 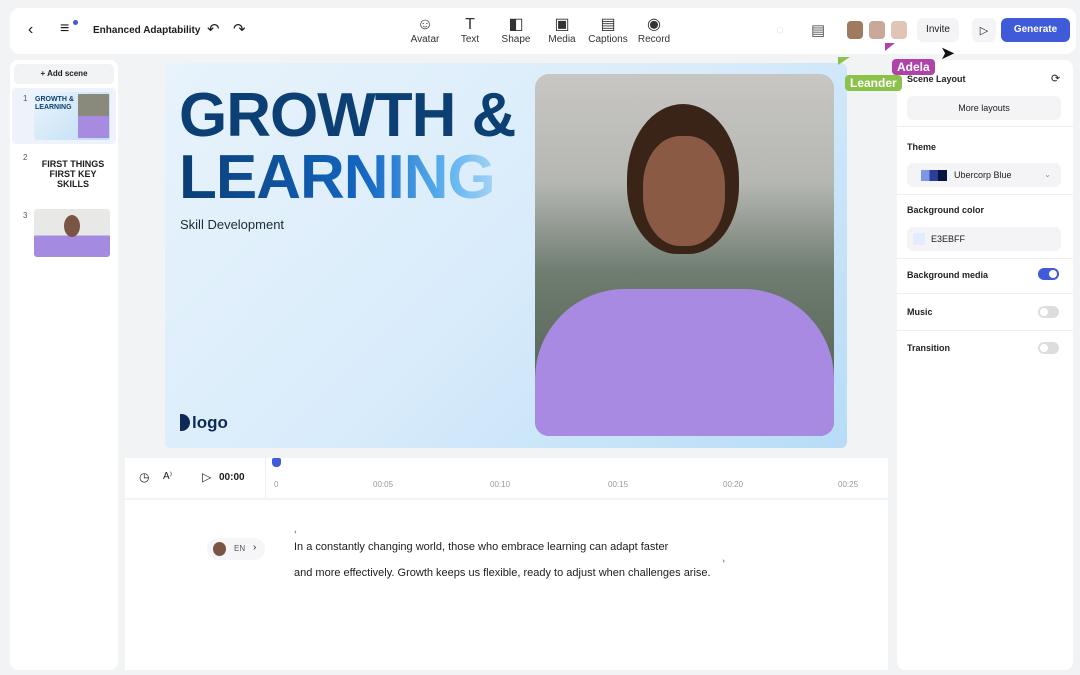 What do you see at coordinates (873, 83) in the screenshot?
I see `collaborator-leander: Leander` at bounding box center [873, 83].